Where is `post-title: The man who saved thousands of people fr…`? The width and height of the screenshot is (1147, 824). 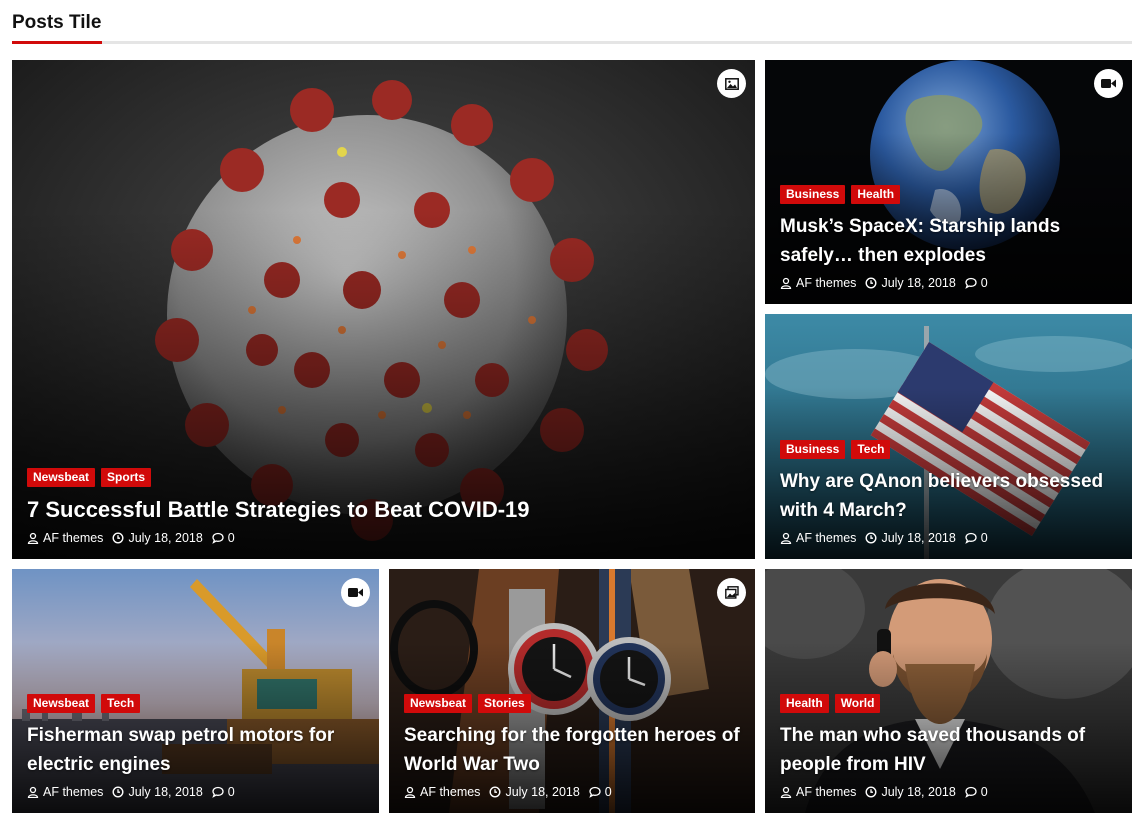
post-title: The man who saved thousands of people fr… is located at coordinates (948, 750).